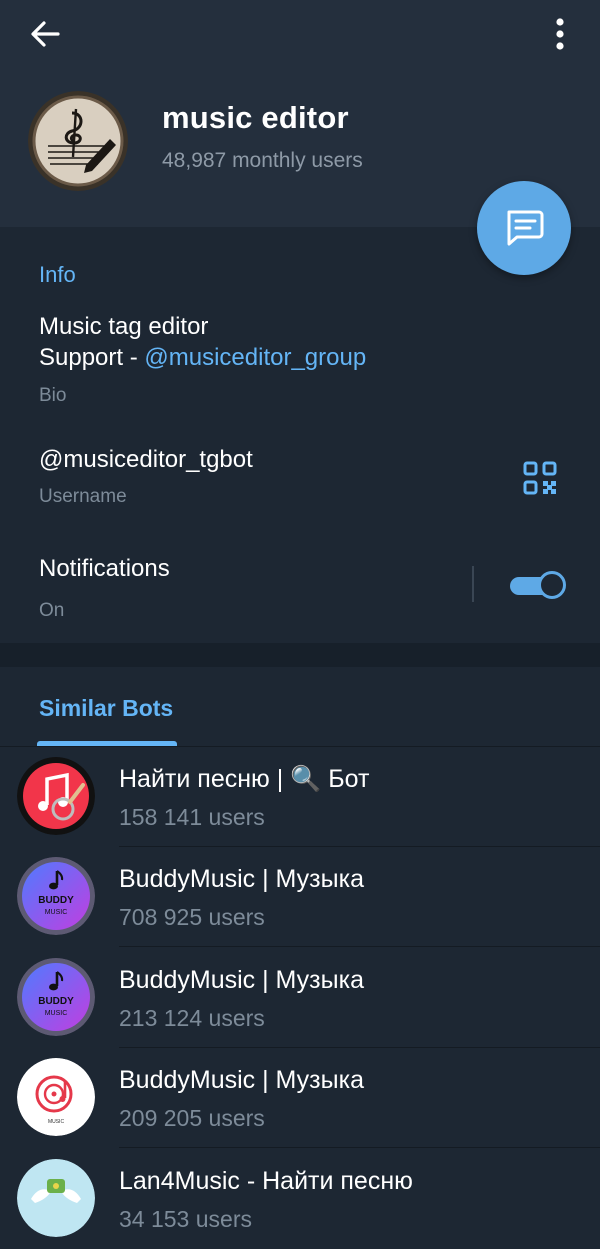 This screenshot has width=600, height=1249. I want to click on similar-tab-bar: Similar Bots, so click(300, 707).